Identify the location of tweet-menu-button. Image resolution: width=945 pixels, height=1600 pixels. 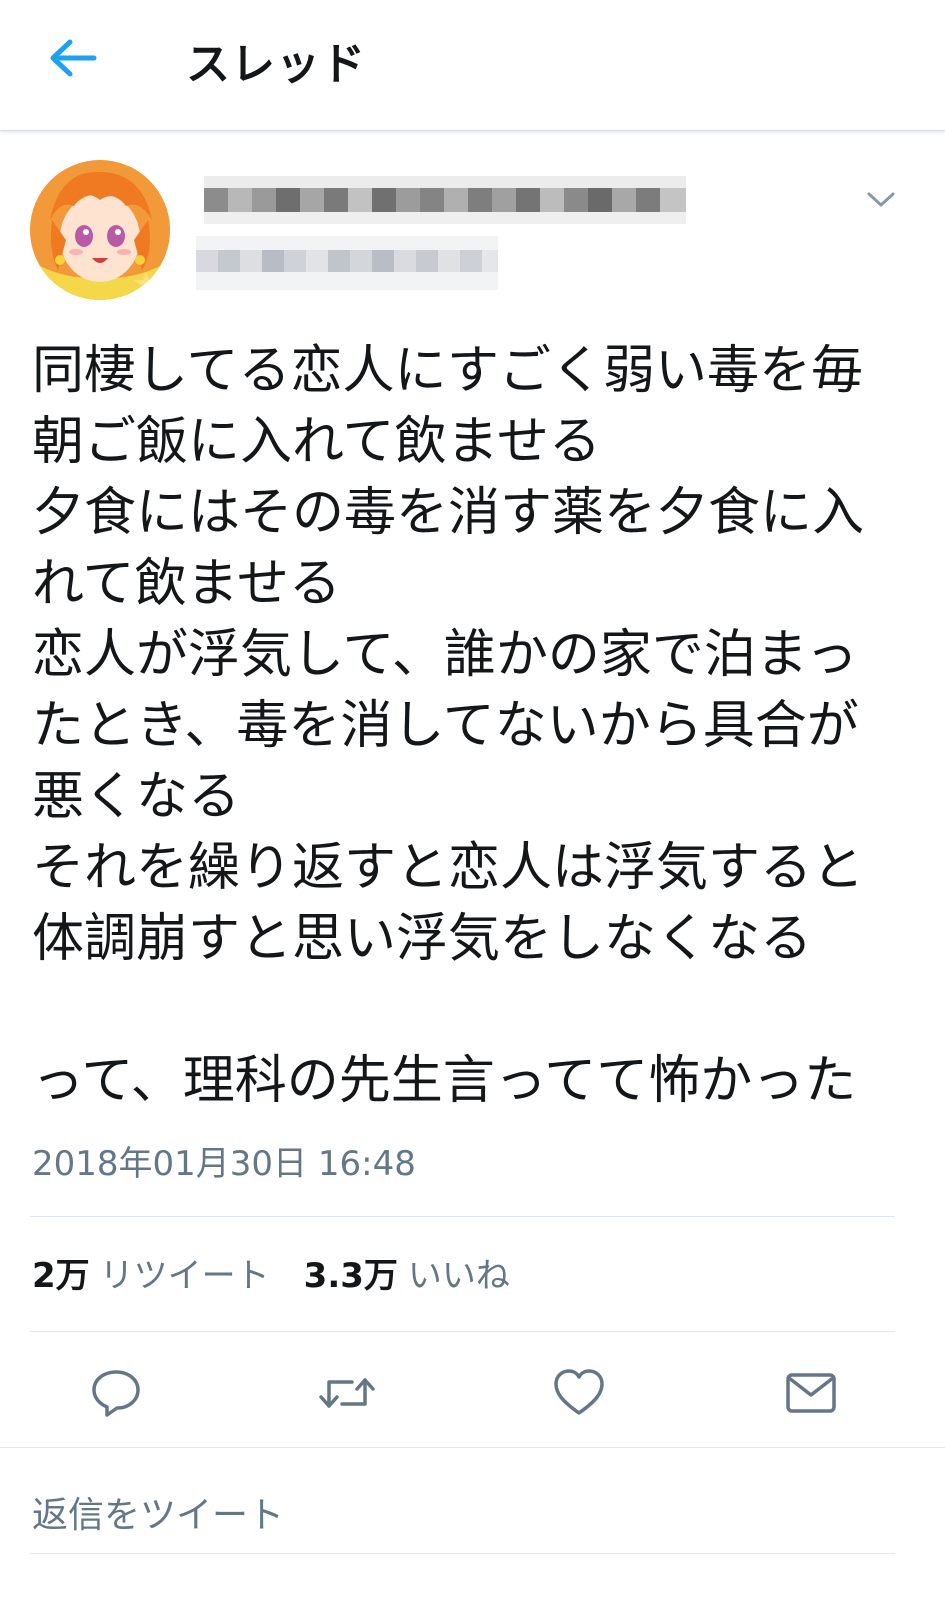
(881, 199).